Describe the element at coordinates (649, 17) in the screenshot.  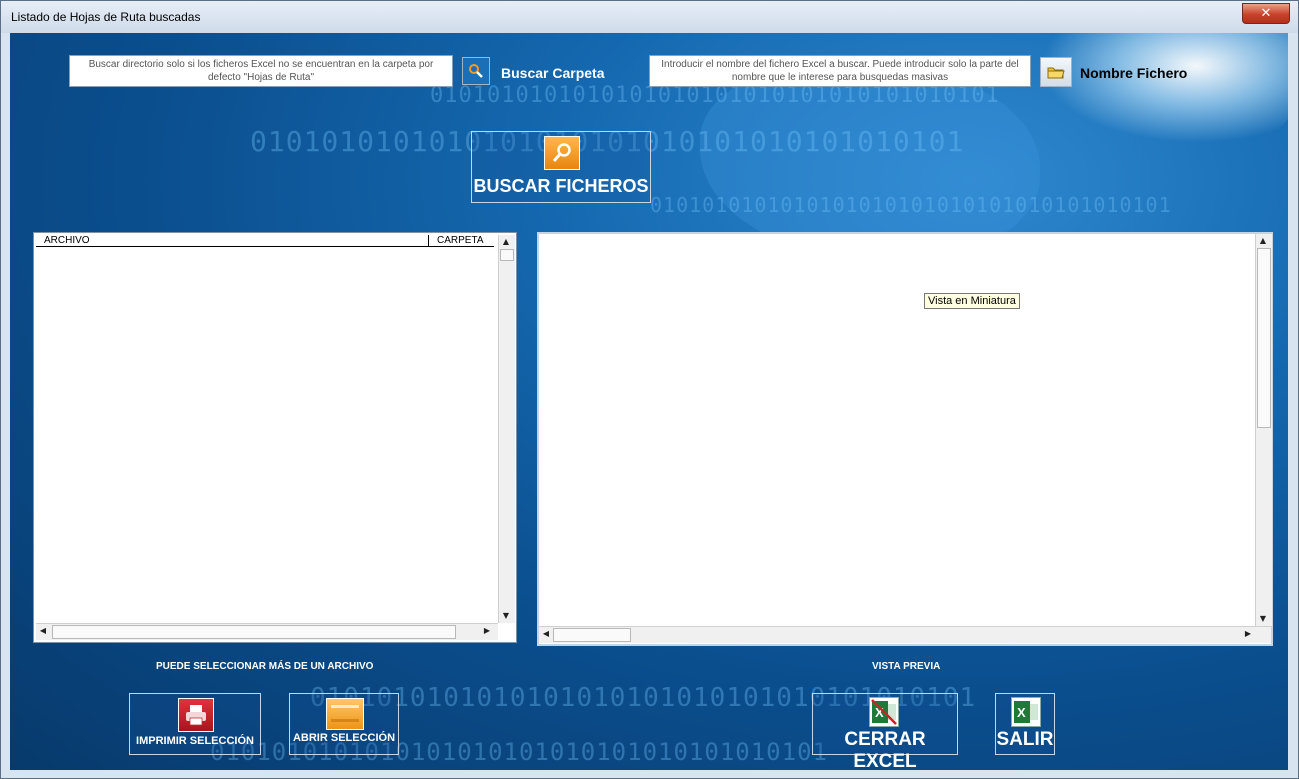
I see `title-bar: Listado de Hojas de Ruta buscadas ✕` at that location.